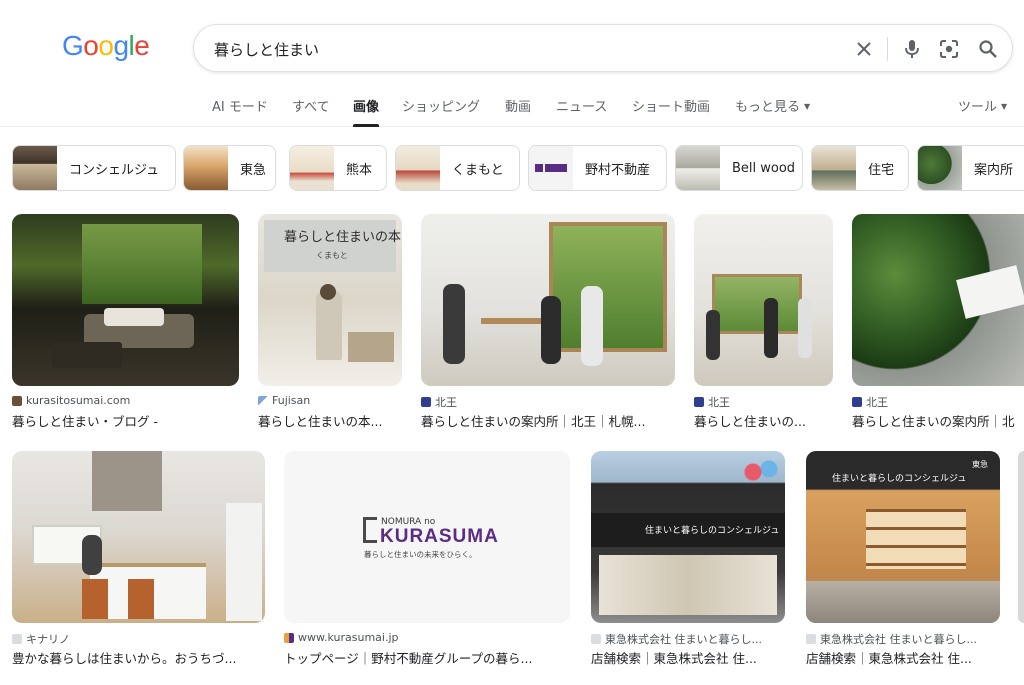 This screenshot has height=685, width=1024. Describe the element at coordinates (253, 170) in the screenshot. I see `chip-label: 東急` at that location.